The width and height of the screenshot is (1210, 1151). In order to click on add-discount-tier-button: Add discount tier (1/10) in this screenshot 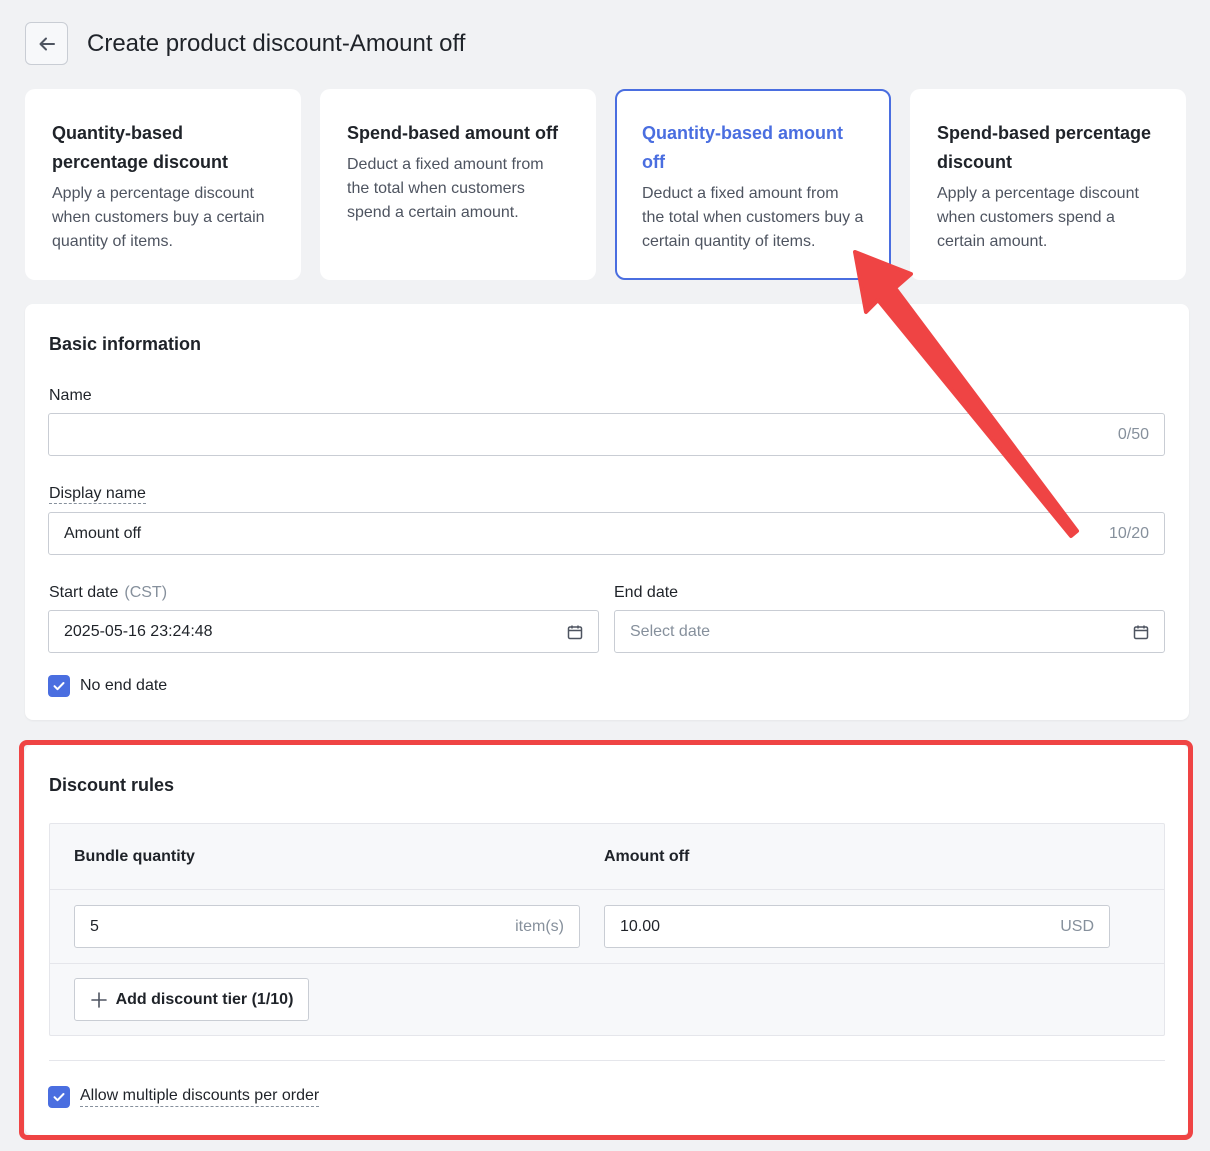, I will do `click(191, 999)`.